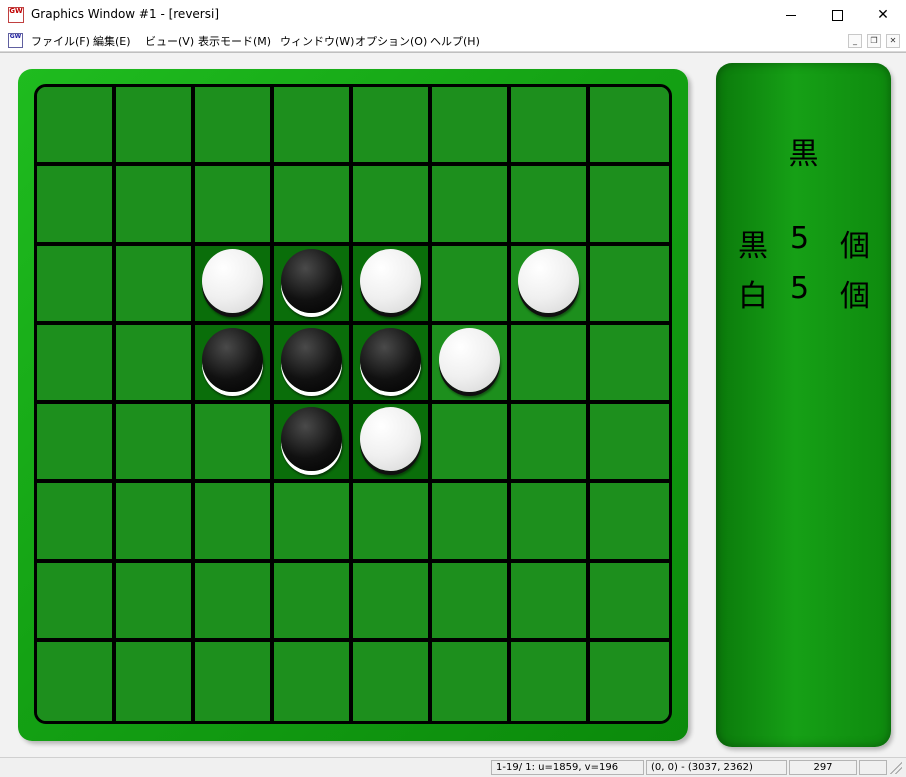 This screenshot has width=906, height=777. Describe the element at coordinates (791, 15) in the screenshot. I see `minimize-button` at that location.